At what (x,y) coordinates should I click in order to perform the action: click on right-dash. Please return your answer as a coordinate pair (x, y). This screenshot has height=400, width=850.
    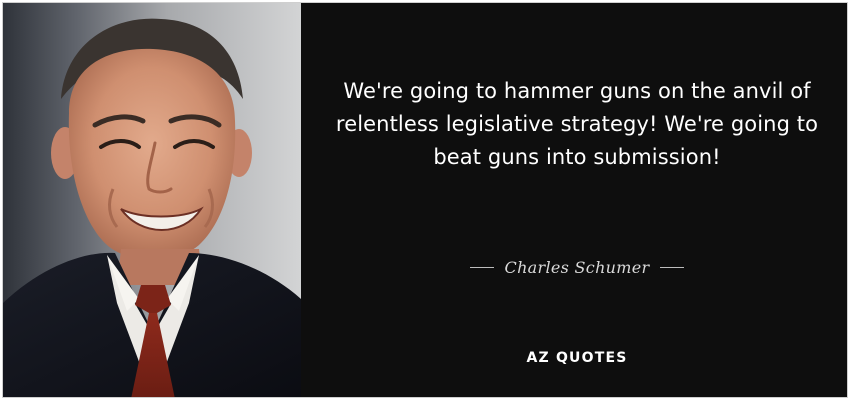
    Looking at the image, I should click on (672, 267).